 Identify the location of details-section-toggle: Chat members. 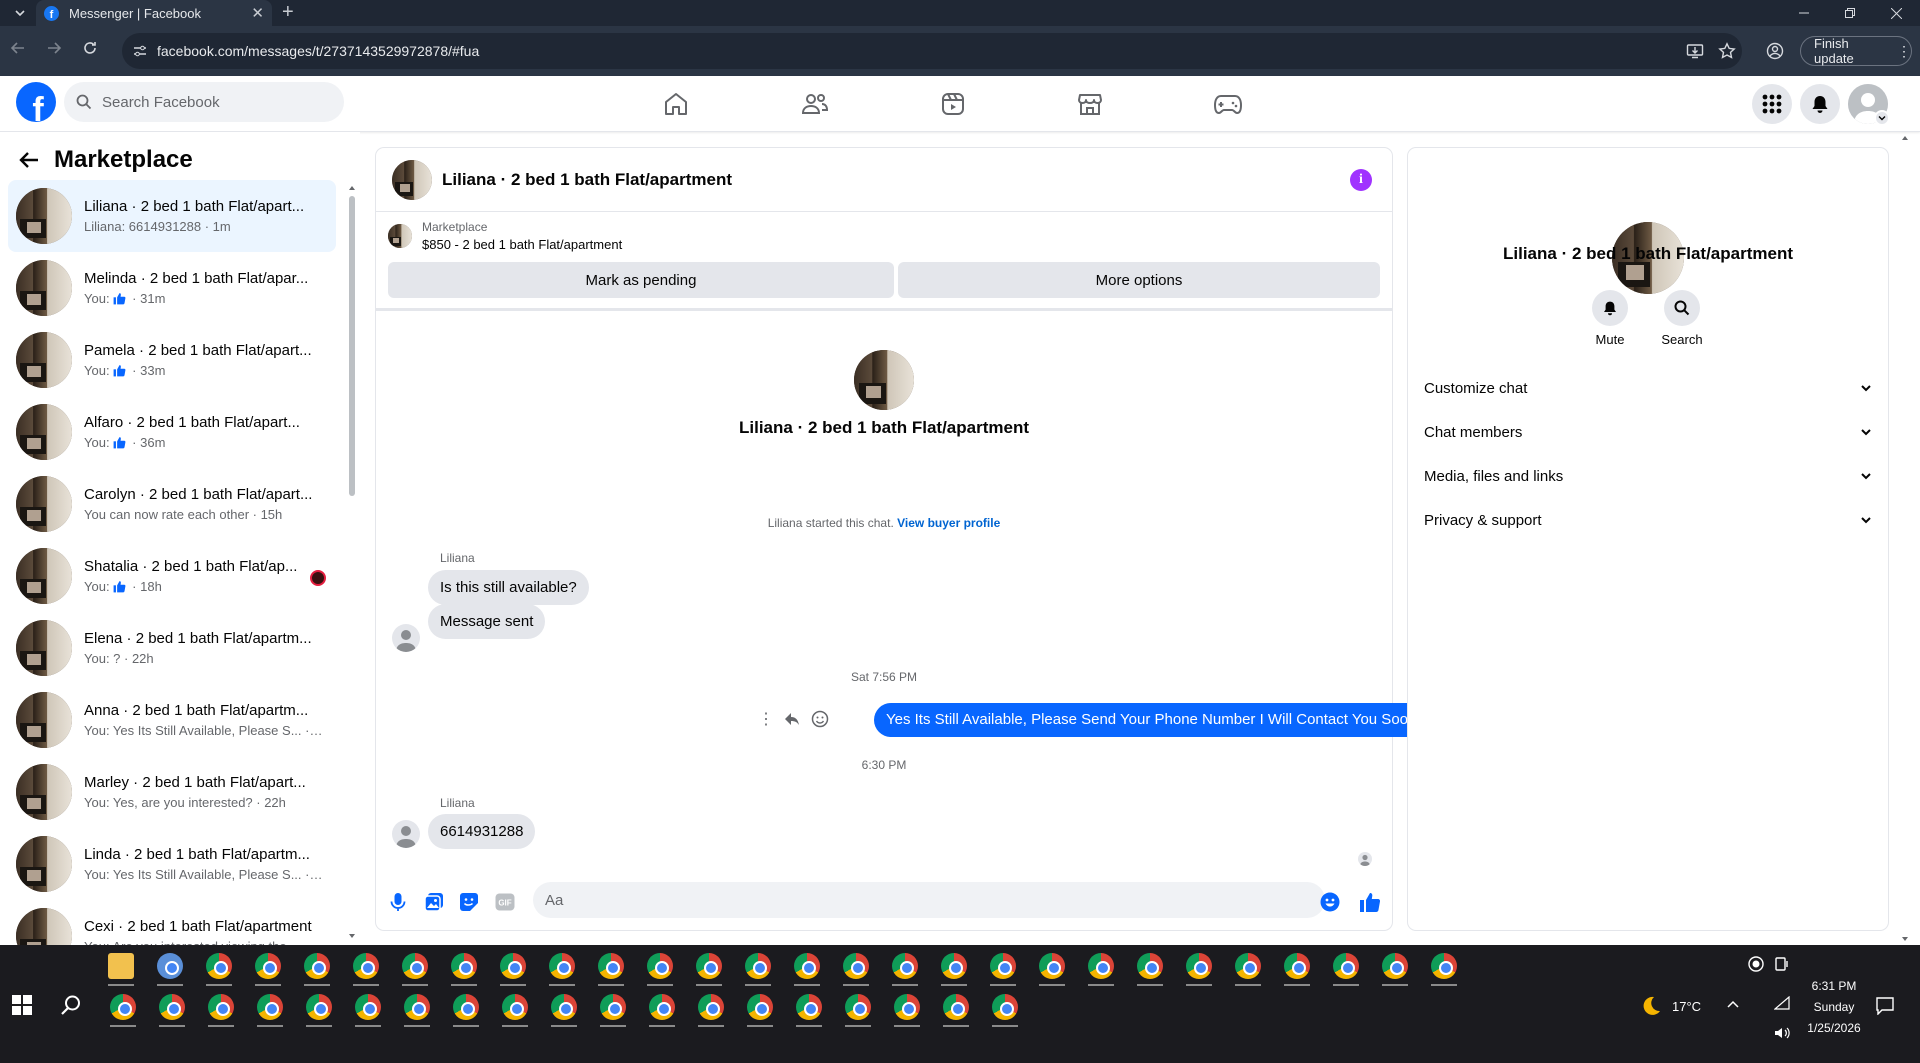
(1648, 432).